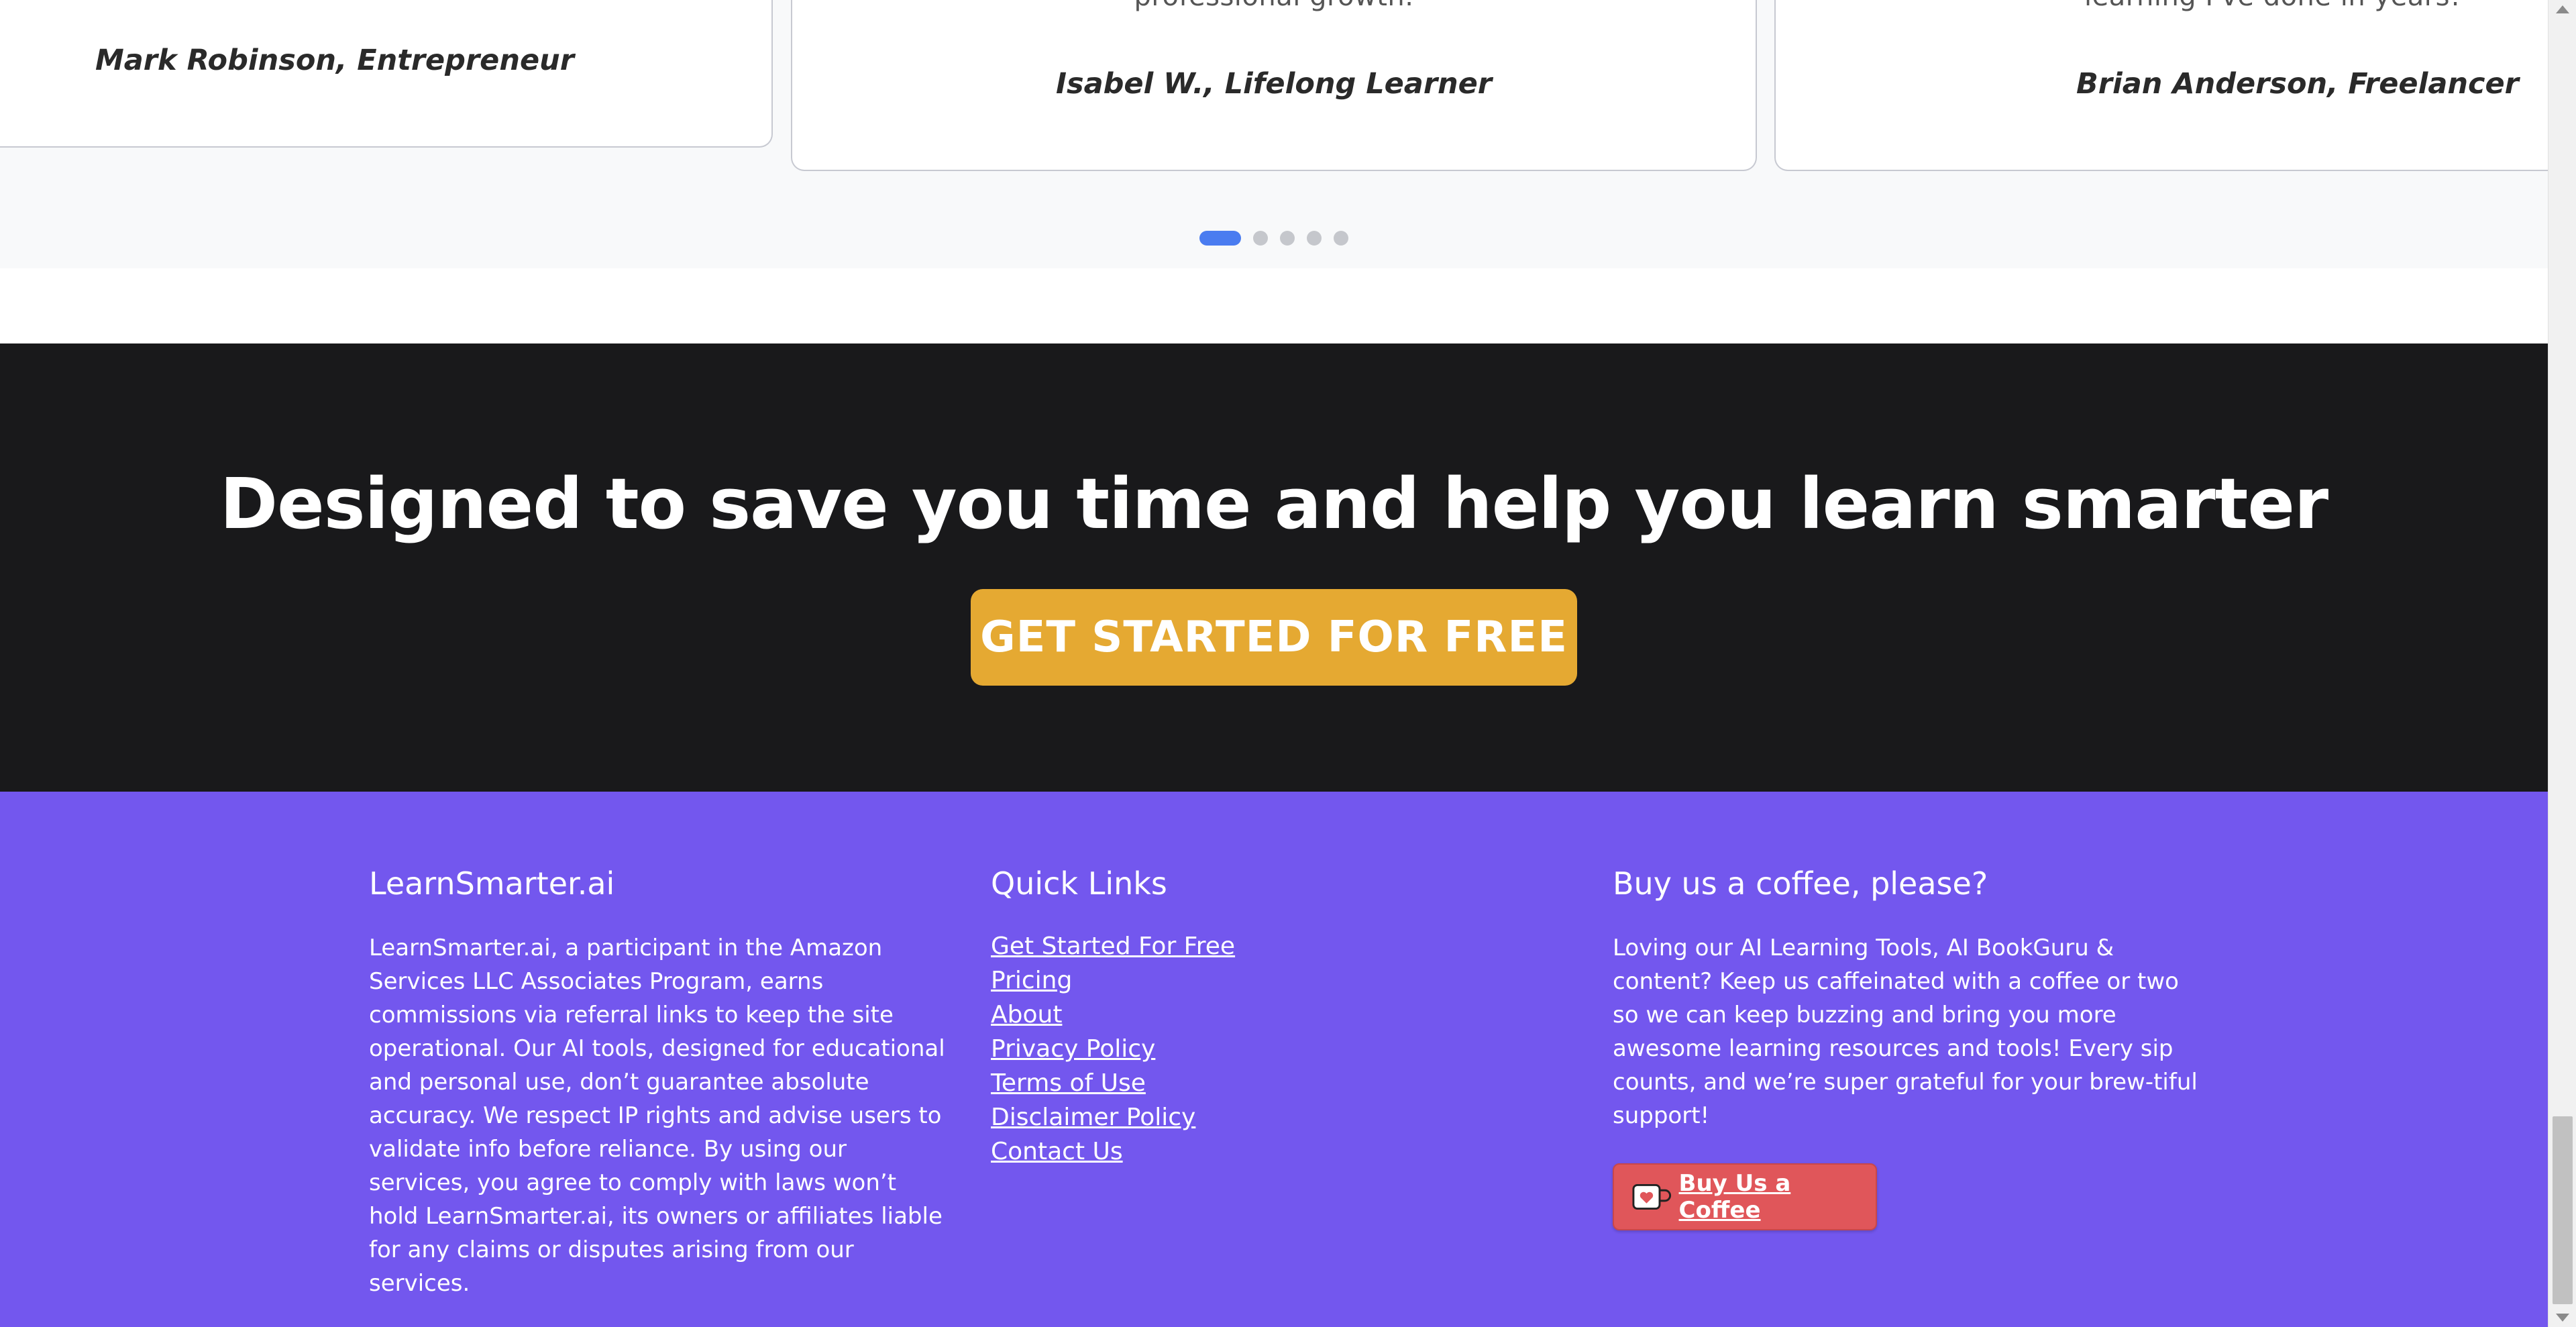  Describe the element at coordinates (492, 883) in the screenshot. I see `footer-about-title: LearnSmarter.ai` at that location.